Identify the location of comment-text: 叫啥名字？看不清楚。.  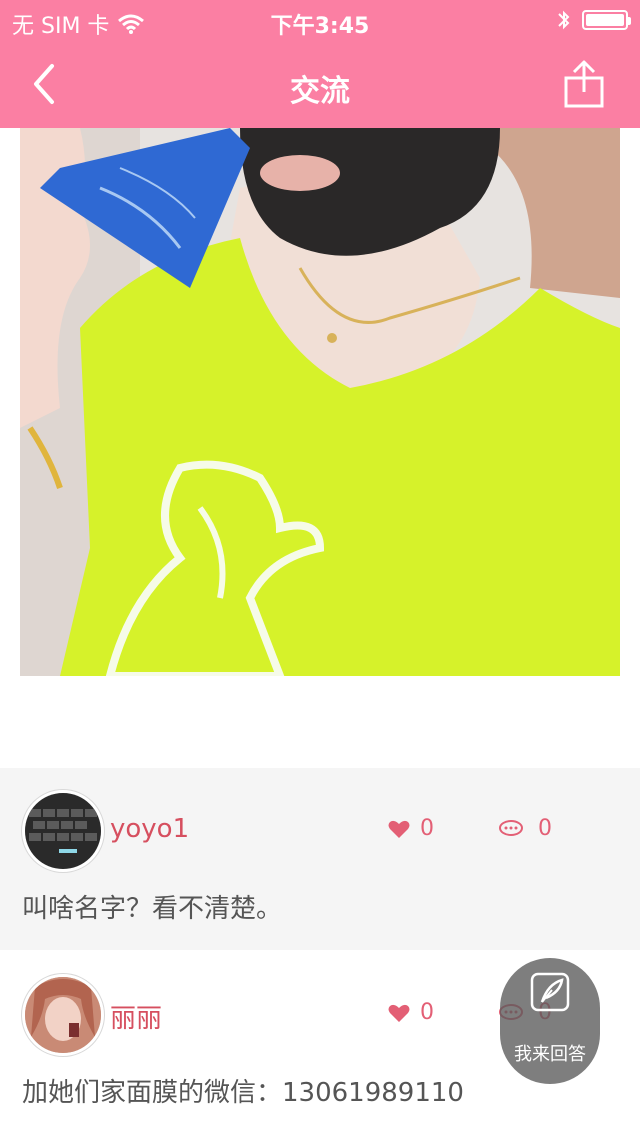
(152, 909).